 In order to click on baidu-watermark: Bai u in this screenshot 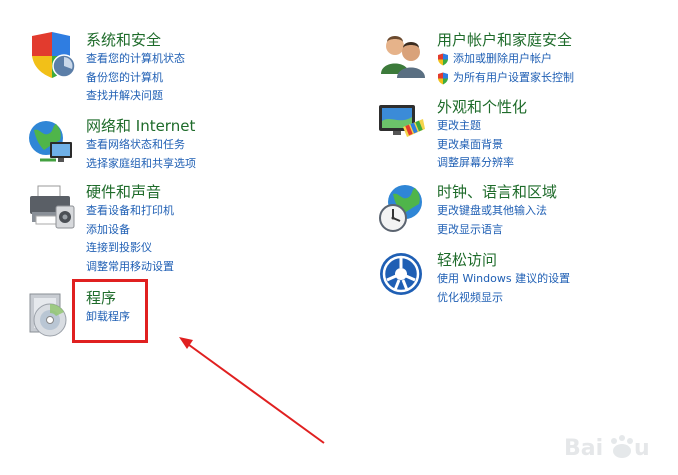, I will do `click(617, 449)`.